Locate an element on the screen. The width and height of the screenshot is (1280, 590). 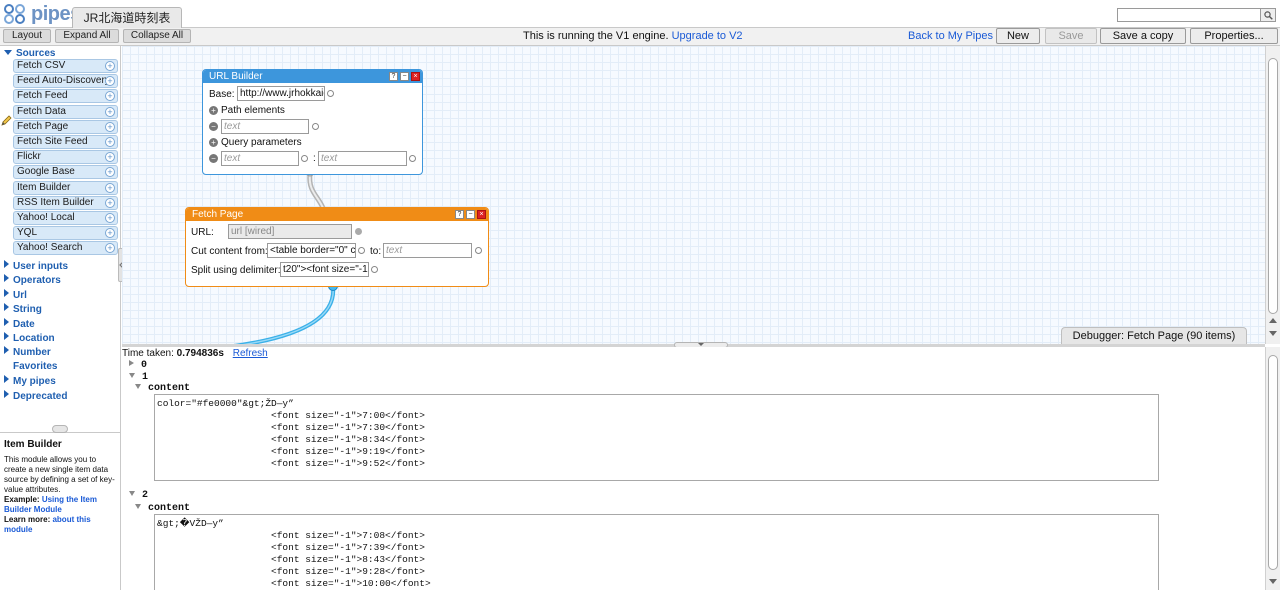
sidebar-category: Operators is located at coordinates (32, 280).